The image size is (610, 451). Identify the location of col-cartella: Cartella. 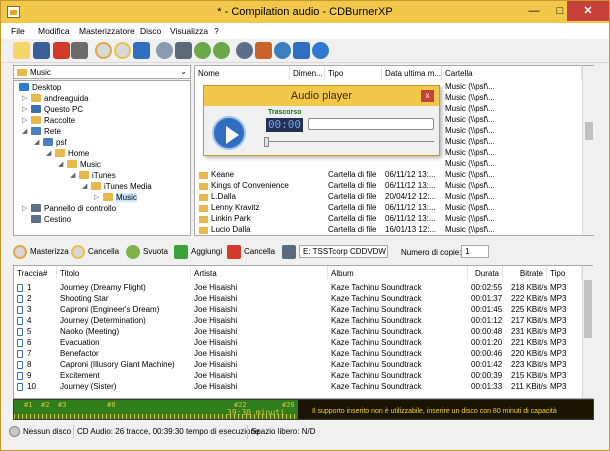
(512, 73).